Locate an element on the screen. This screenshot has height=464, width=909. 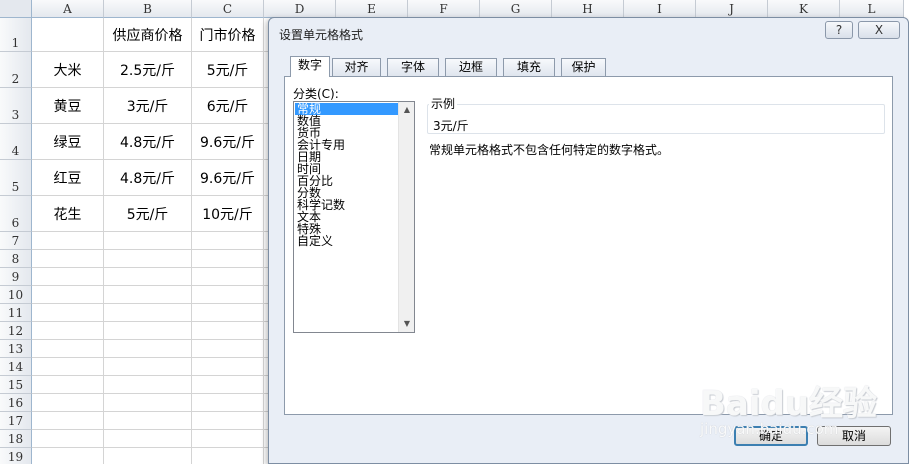
cell-a3: 黄豆 is located at coordinates (68, 106).